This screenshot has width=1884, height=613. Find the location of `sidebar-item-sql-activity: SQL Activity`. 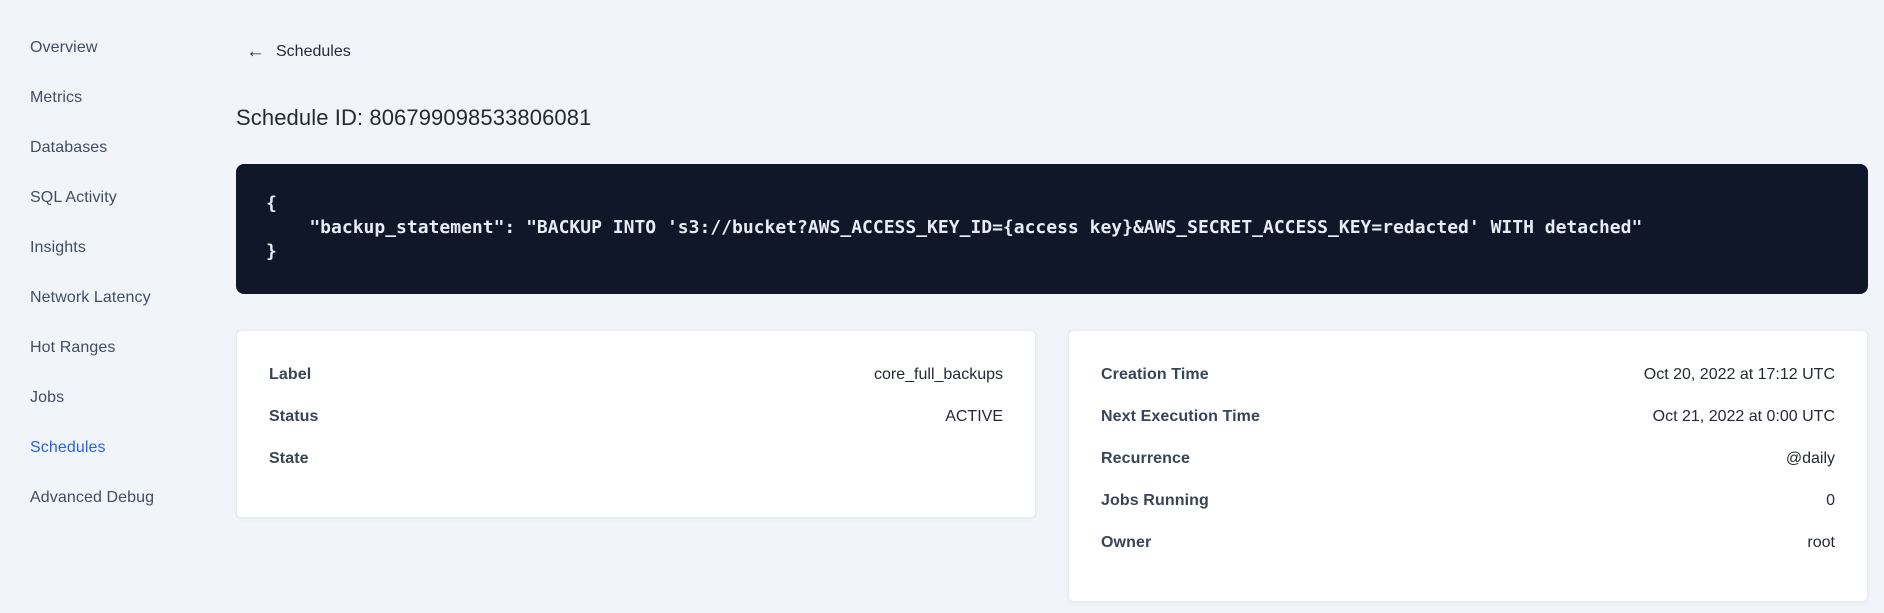

sidebar-item-sql-activity: SQL Activity is located at coordinates (106, 198).